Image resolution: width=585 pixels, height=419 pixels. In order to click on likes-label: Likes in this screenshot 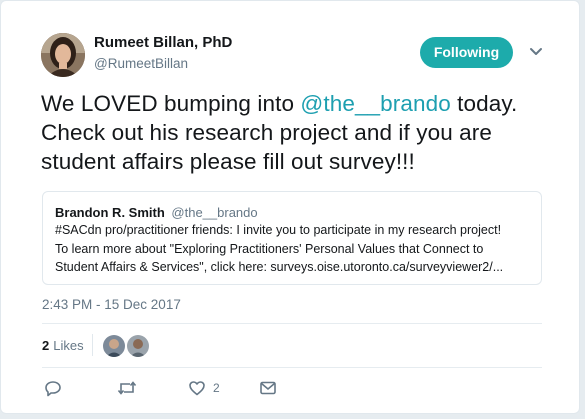, I will do `click(68, 345)`.